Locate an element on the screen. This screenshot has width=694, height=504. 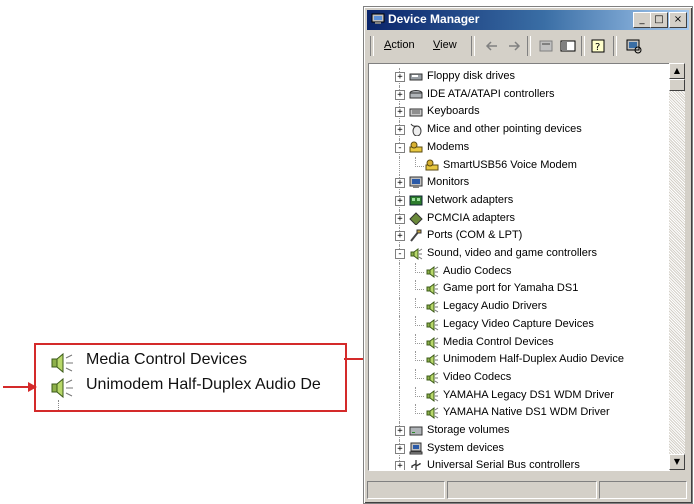
tree-line is located at coordinates (62, 405).